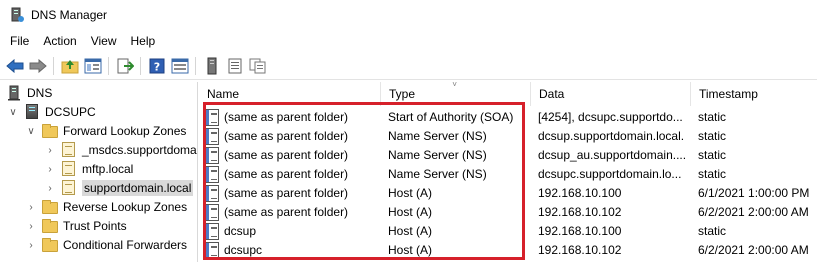 The width and height of the screenshot is (817, 262). Describe the element at coordinates (754, 94) in the screenshot. I see `column-header-timestamp: Timestamp` at that location.